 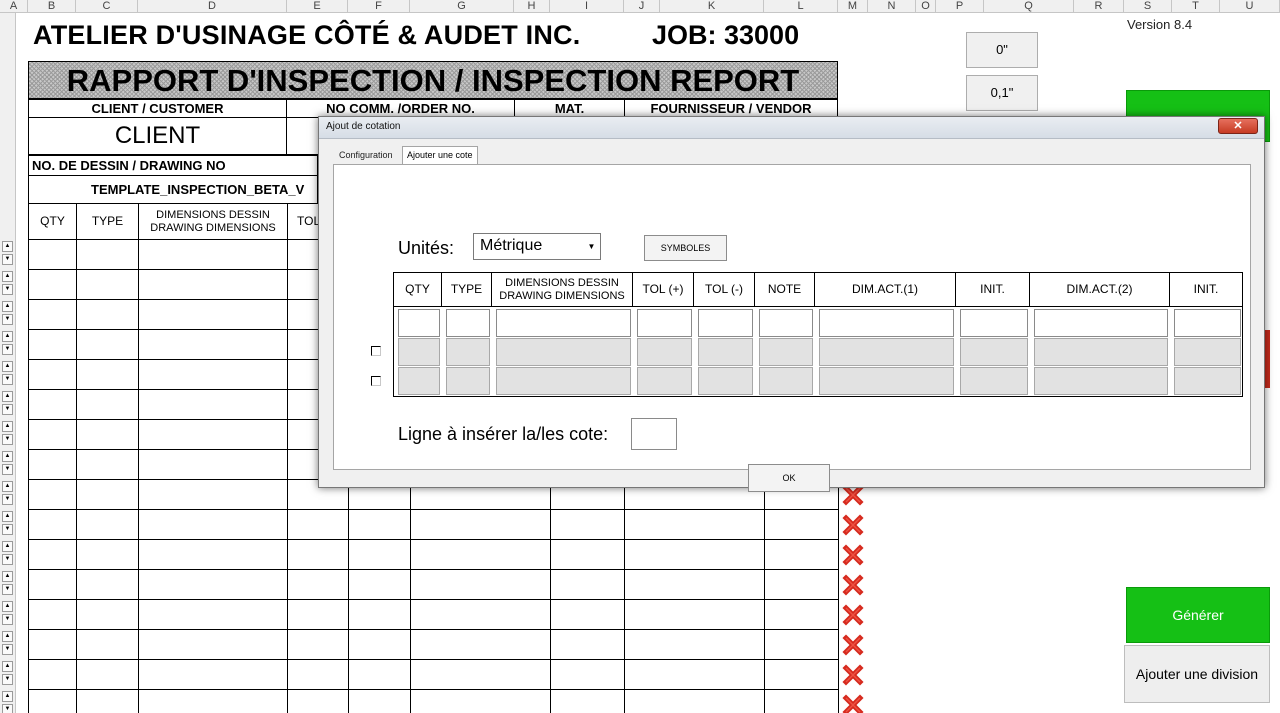 I want to click on column-header-u: U, so click(x=1250, y=6).